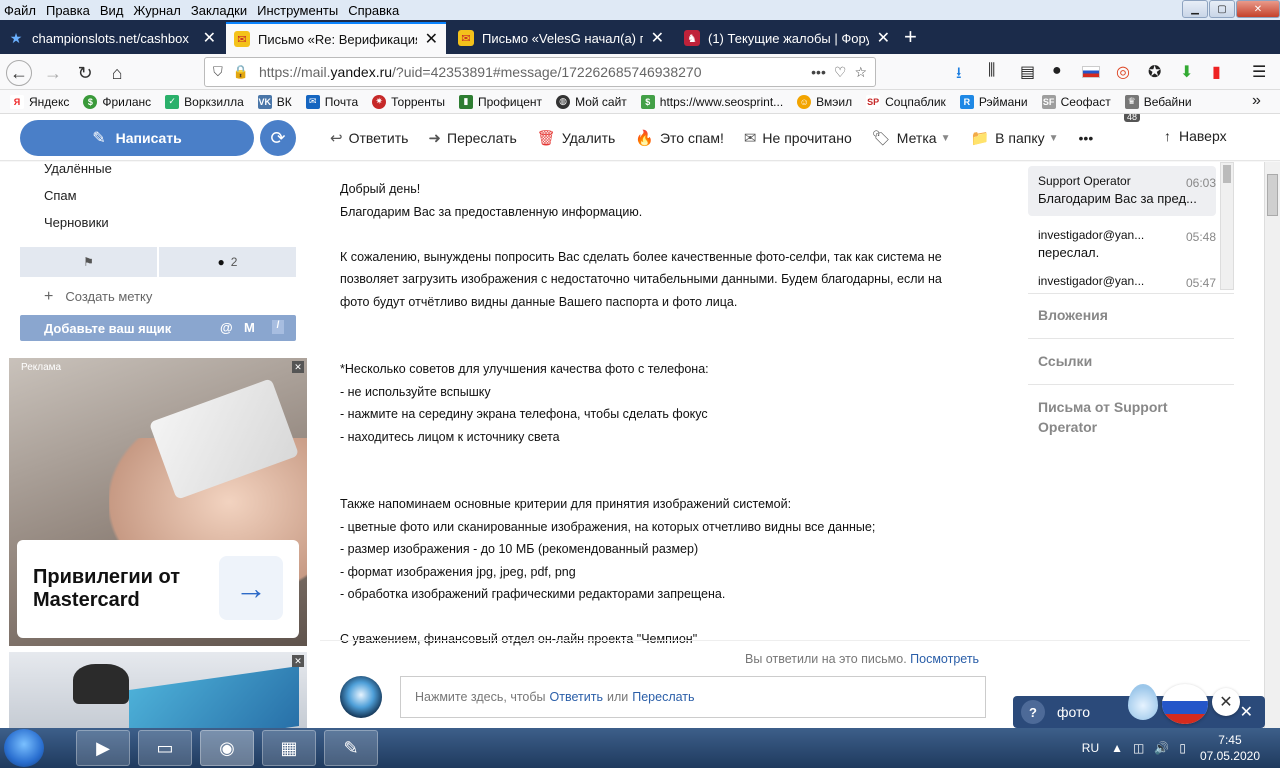 The width and height of the screenshot is (1280, 768). I want to click on folder-drafts: Черновики, so click(76, 222).